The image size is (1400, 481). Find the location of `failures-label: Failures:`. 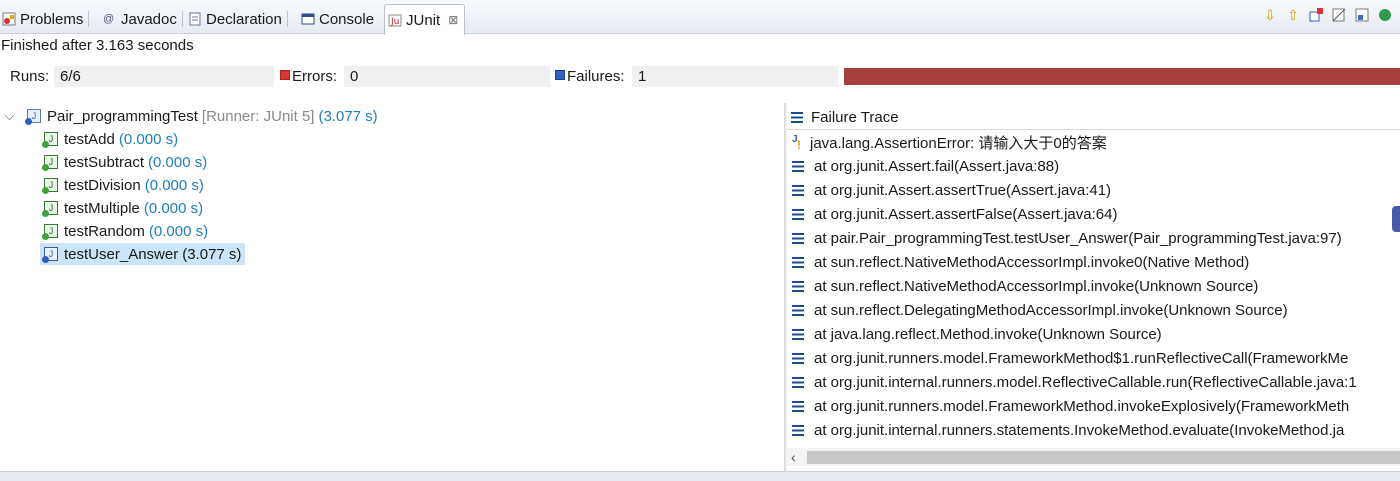

failures-label: Failures: is located at coordinates (596, 76).